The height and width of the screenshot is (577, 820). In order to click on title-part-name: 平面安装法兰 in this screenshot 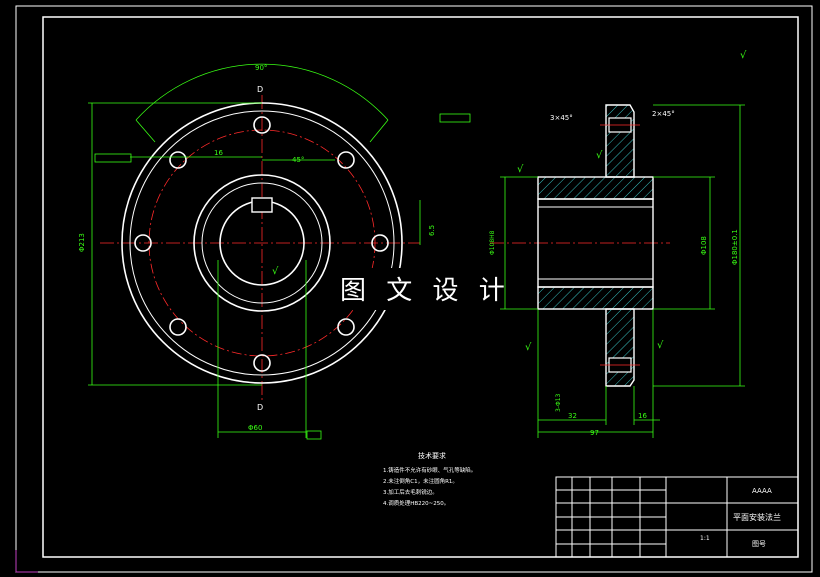, I will do `click(757, 517)`.